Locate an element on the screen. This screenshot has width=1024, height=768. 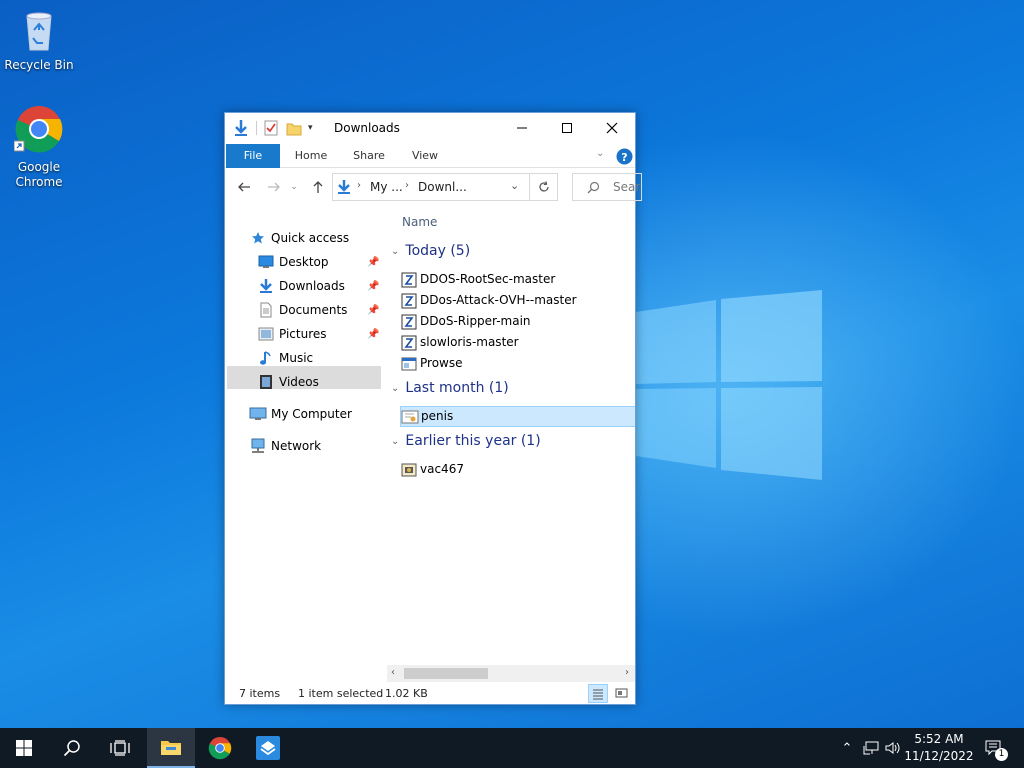
desktop-icon-google-chrome: Google Chrome is located at coordinates (39, 147).